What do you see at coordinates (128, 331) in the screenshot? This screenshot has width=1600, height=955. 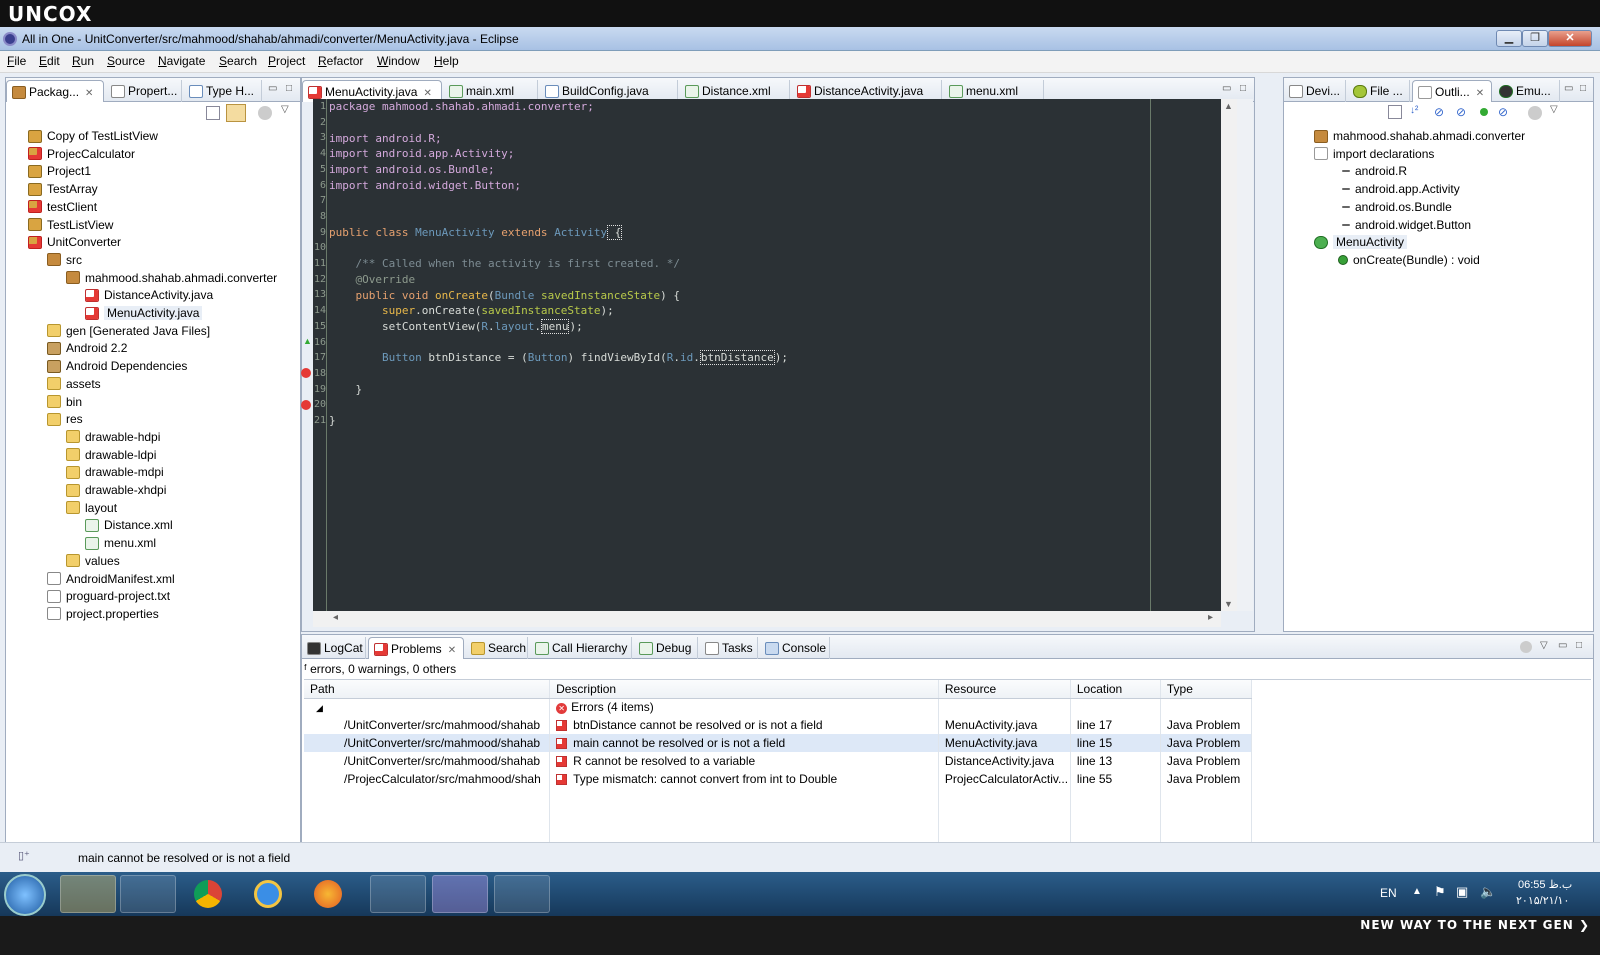 I see `tree-item: gen [Generated Java Files]` at bounding box center [128, 331].